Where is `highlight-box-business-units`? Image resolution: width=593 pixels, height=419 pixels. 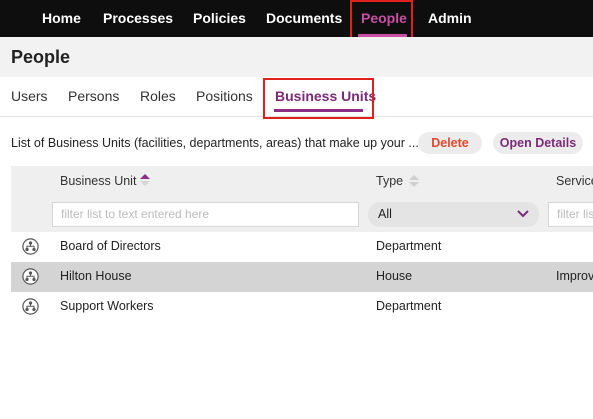 highlight-box-business-units is located at coordinates (318, 98).